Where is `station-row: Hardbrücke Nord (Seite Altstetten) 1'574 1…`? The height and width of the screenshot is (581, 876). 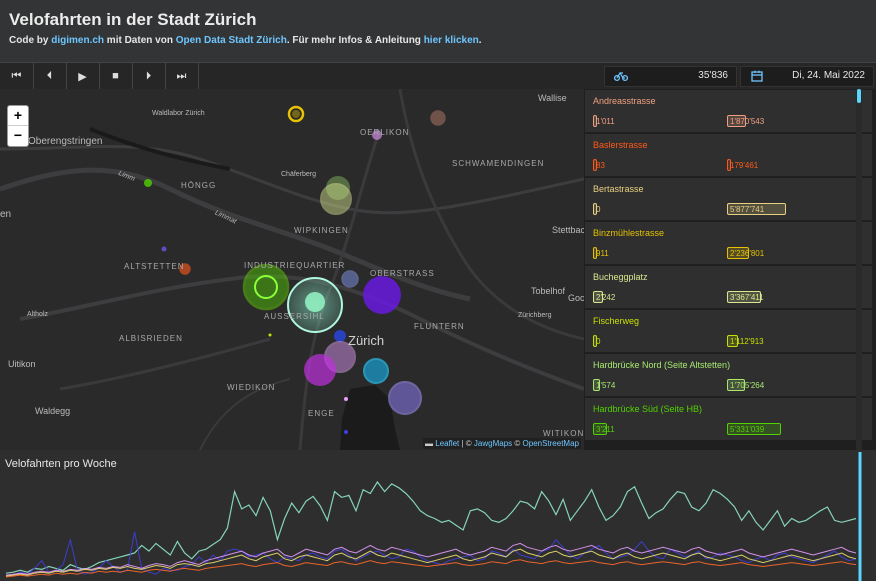 station-row: Hardbrücke Nord (Seite Altstetten) 1'574 1… is located at coordinates (728, 375).